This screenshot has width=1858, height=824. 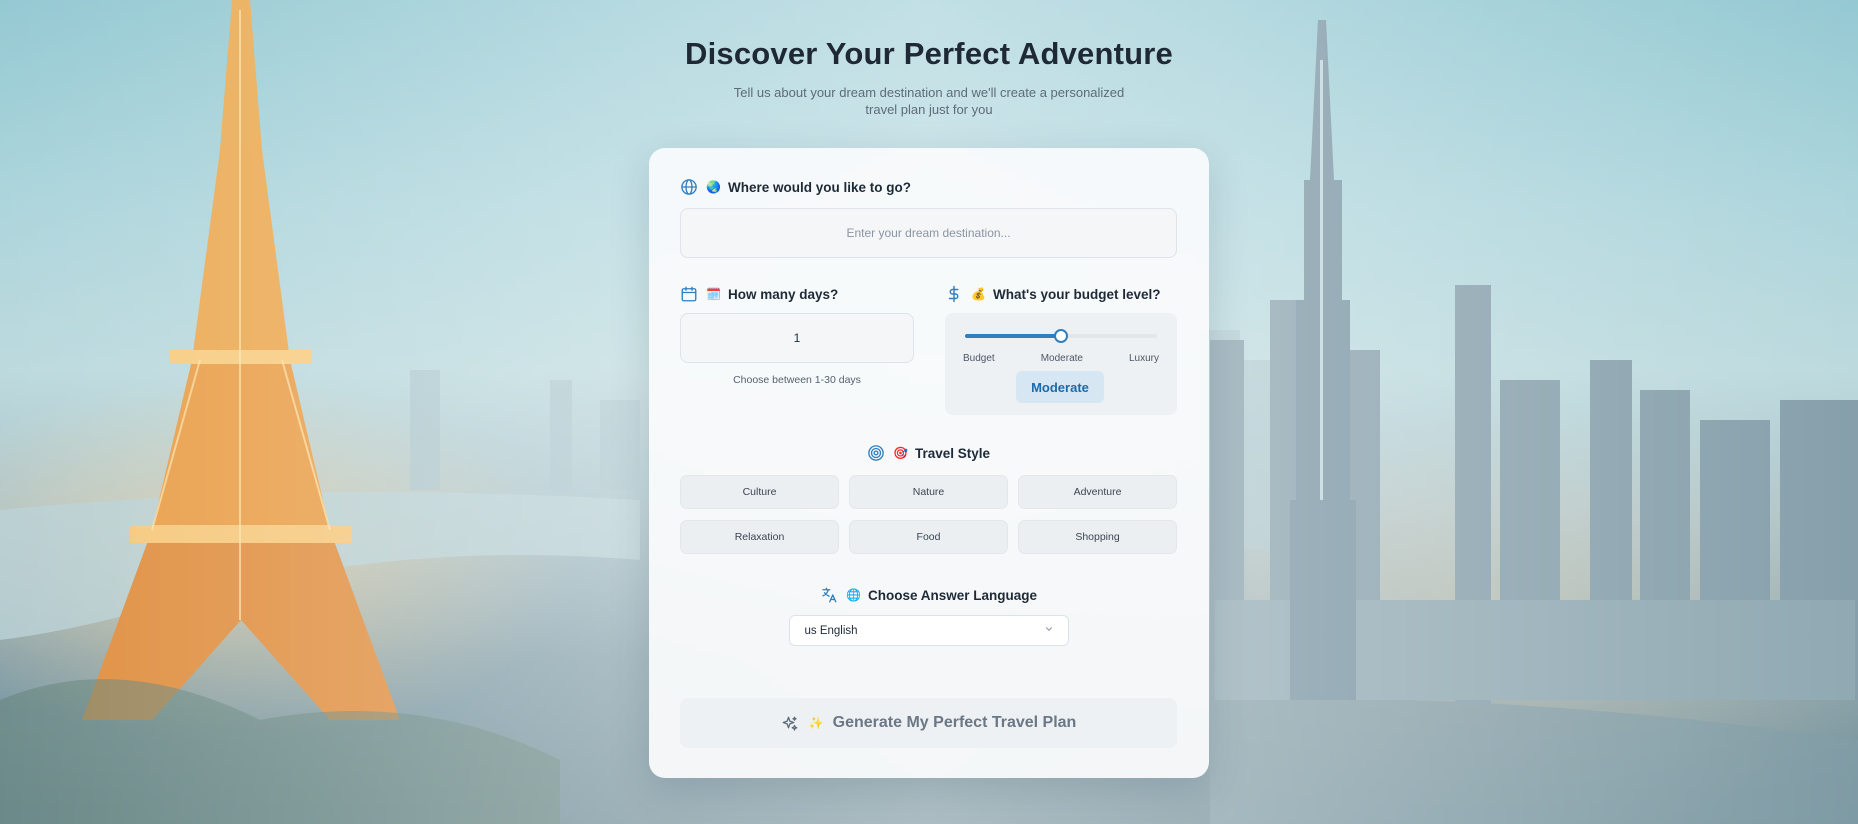 I want to click on budget-slider-box: Budget Moderate Luxury Moderate, so click(x=1061, y=364).